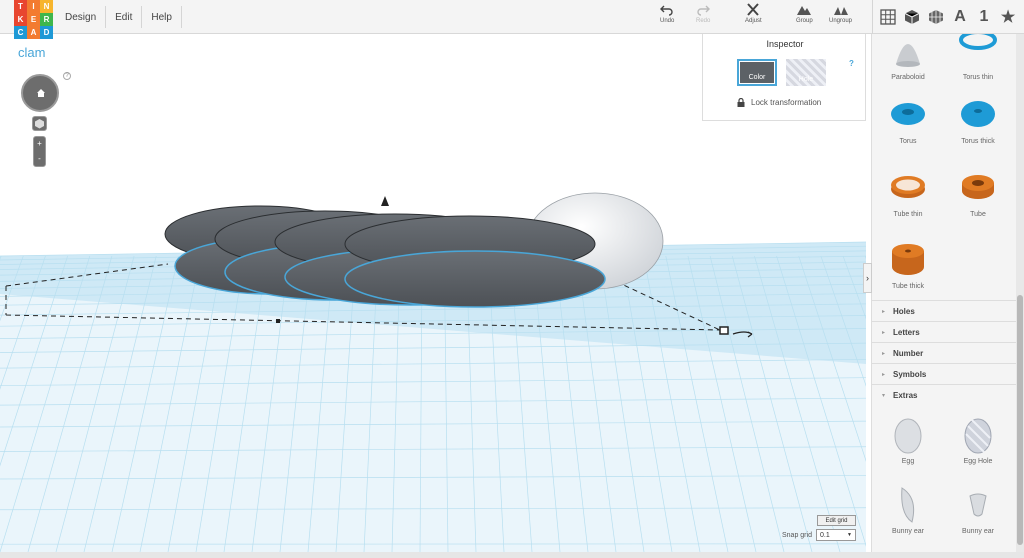 Image resolution: width=1024 pixels, height=558 pixels. I want to click on chevron-down-icon: ▼, so click(849, 535).